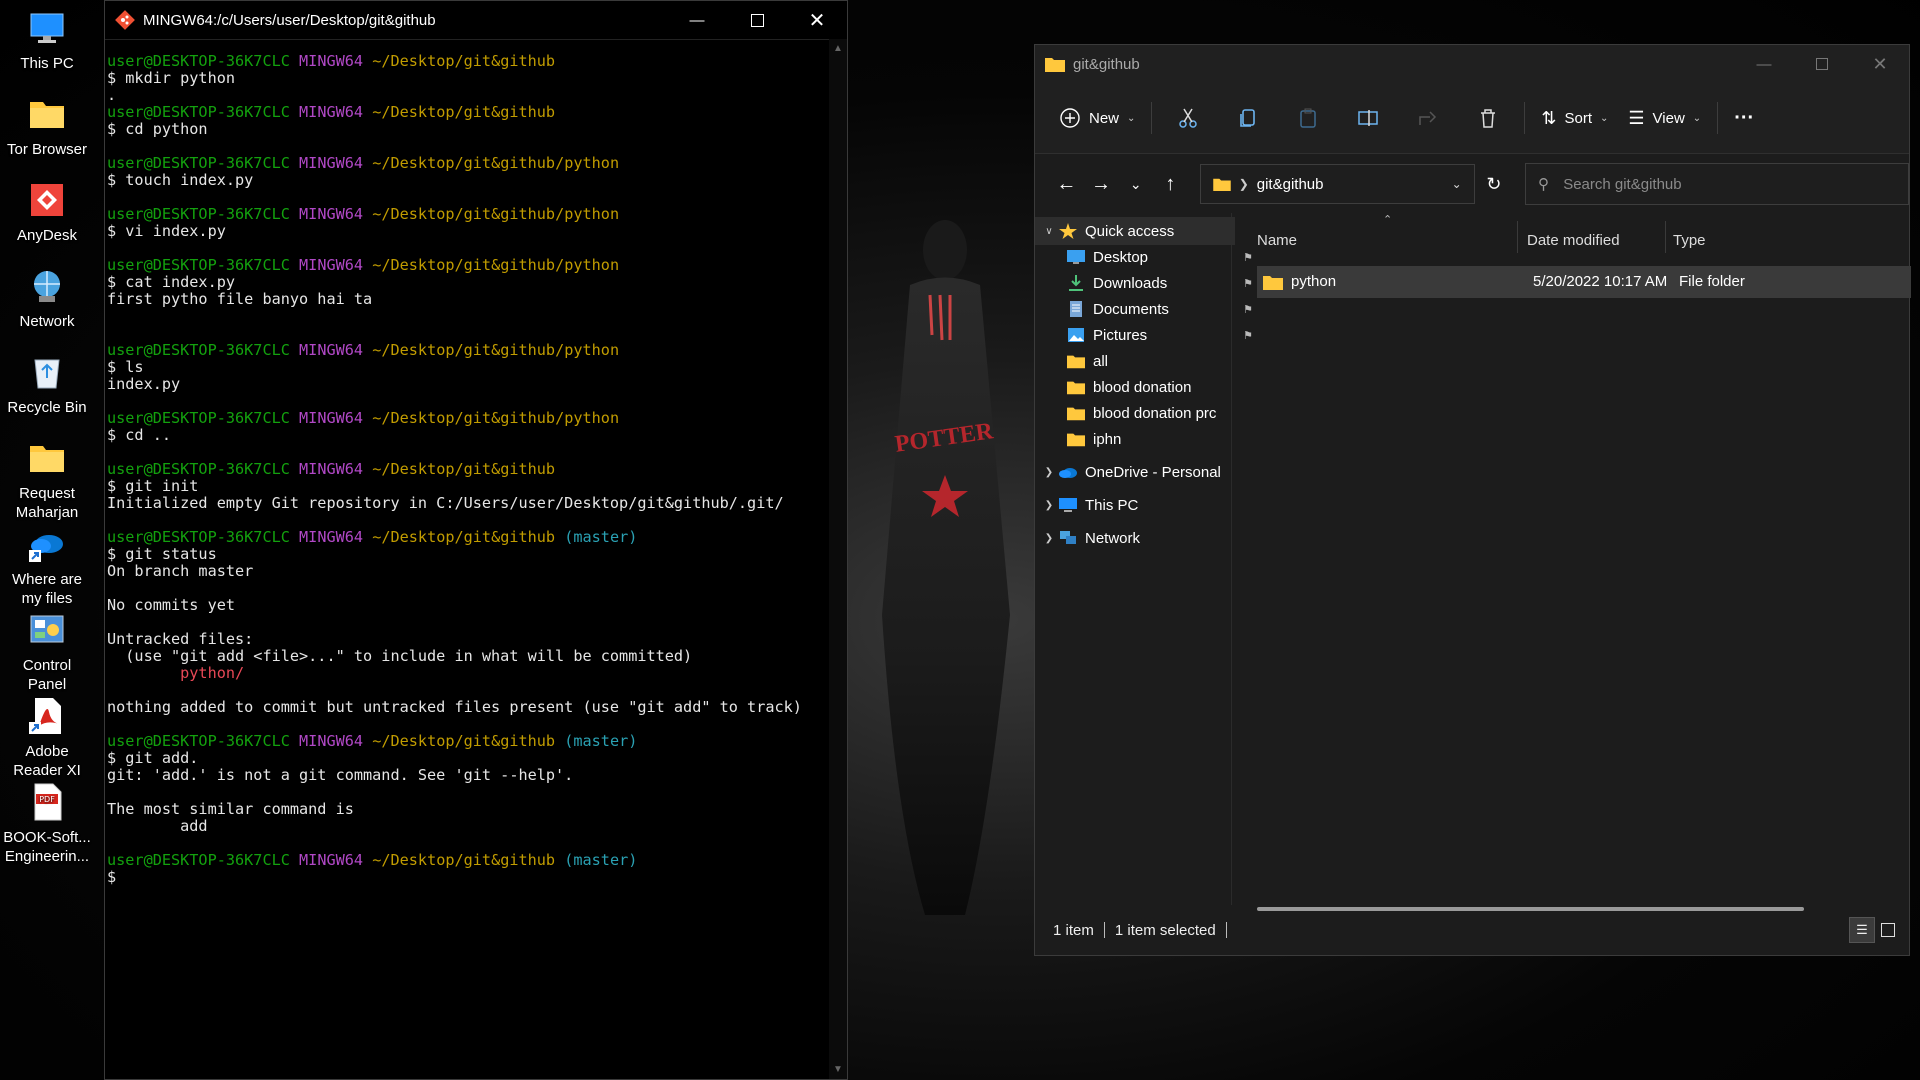  Describe the element at coordinates (1070, 118) in the screenshot. I see `plus-circle-icon` at that location.